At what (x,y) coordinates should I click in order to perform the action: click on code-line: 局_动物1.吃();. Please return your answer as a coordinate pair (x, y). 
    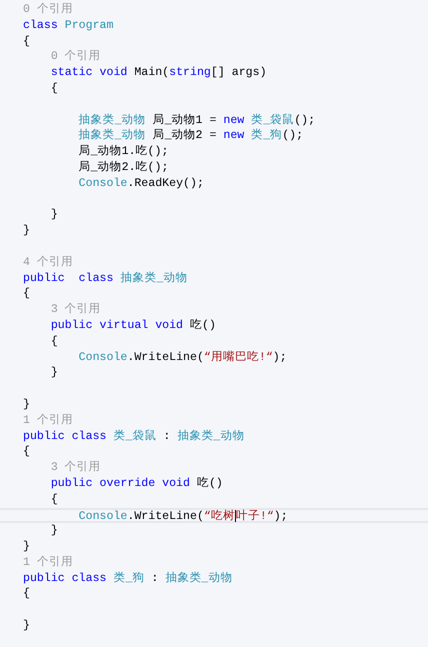
    Looking at the image, I should click on (123, 152).